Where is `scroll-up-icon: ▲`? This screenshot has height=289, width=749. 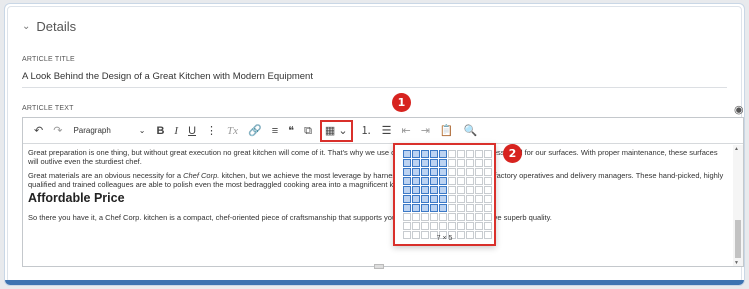 scroll-up-icon: ▲ is located at coordinates (736, 149).